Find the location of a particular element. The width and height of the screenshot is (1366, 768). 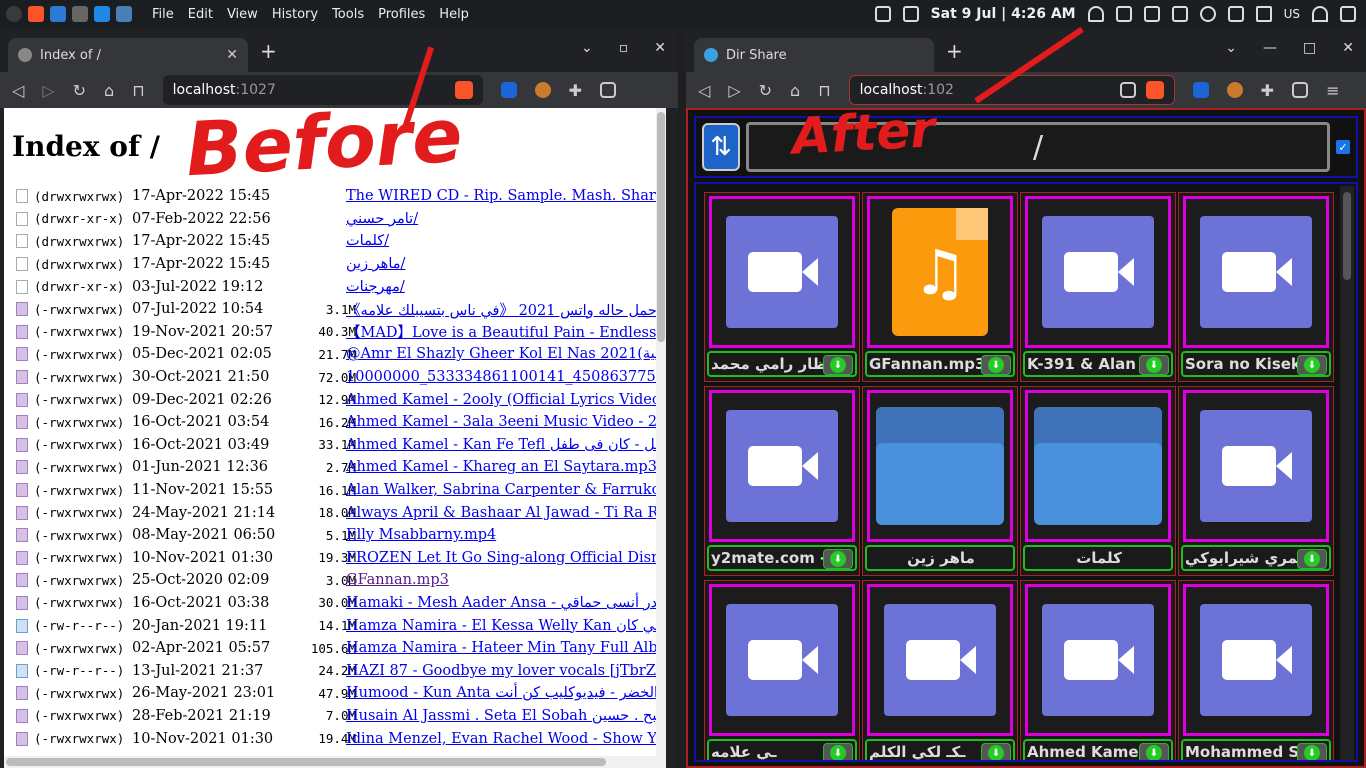

file-card: ـكـ لكي الكلم ⬇ is located at coordinates (940, 670).